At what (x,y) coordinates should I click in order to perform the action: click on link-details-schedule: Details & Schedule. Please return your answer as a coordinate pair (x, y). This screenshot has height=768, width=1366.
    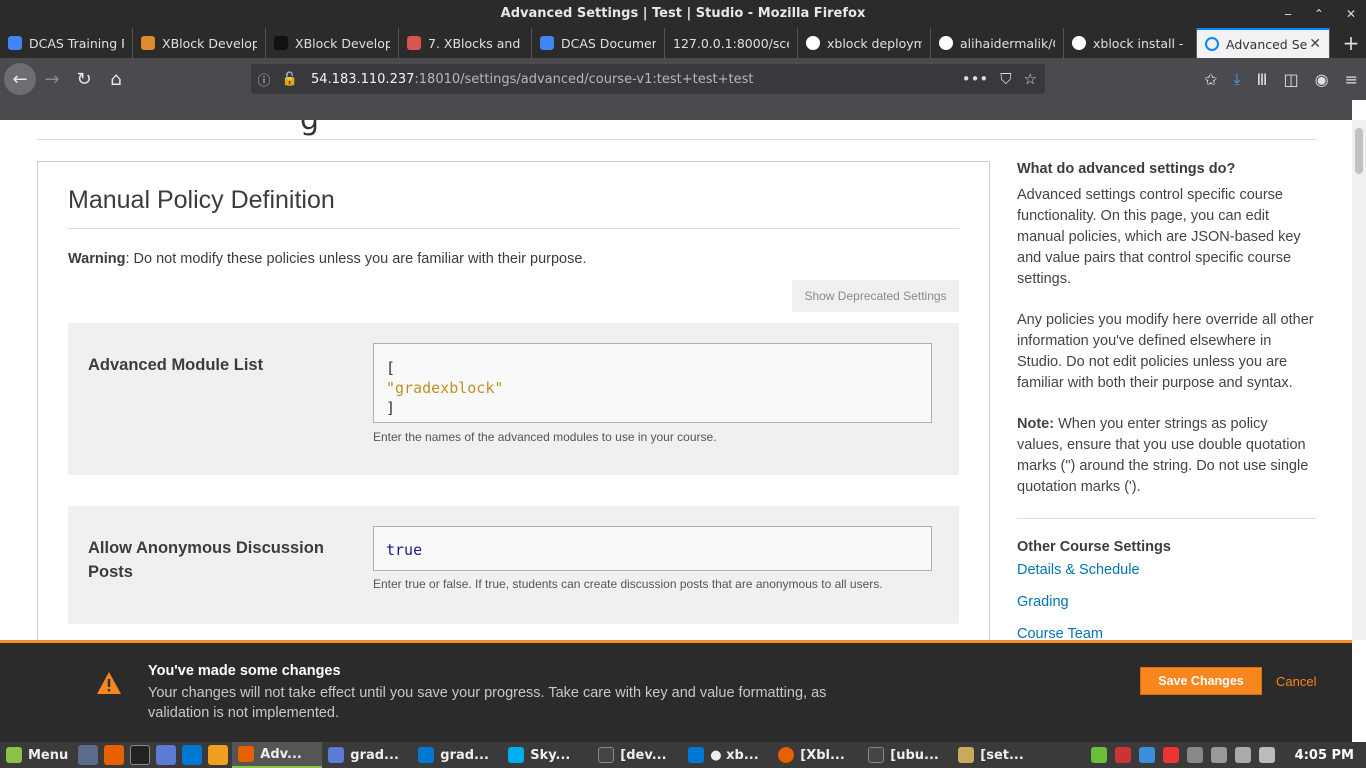
    Looking at the image, I should click on (1166, 570).